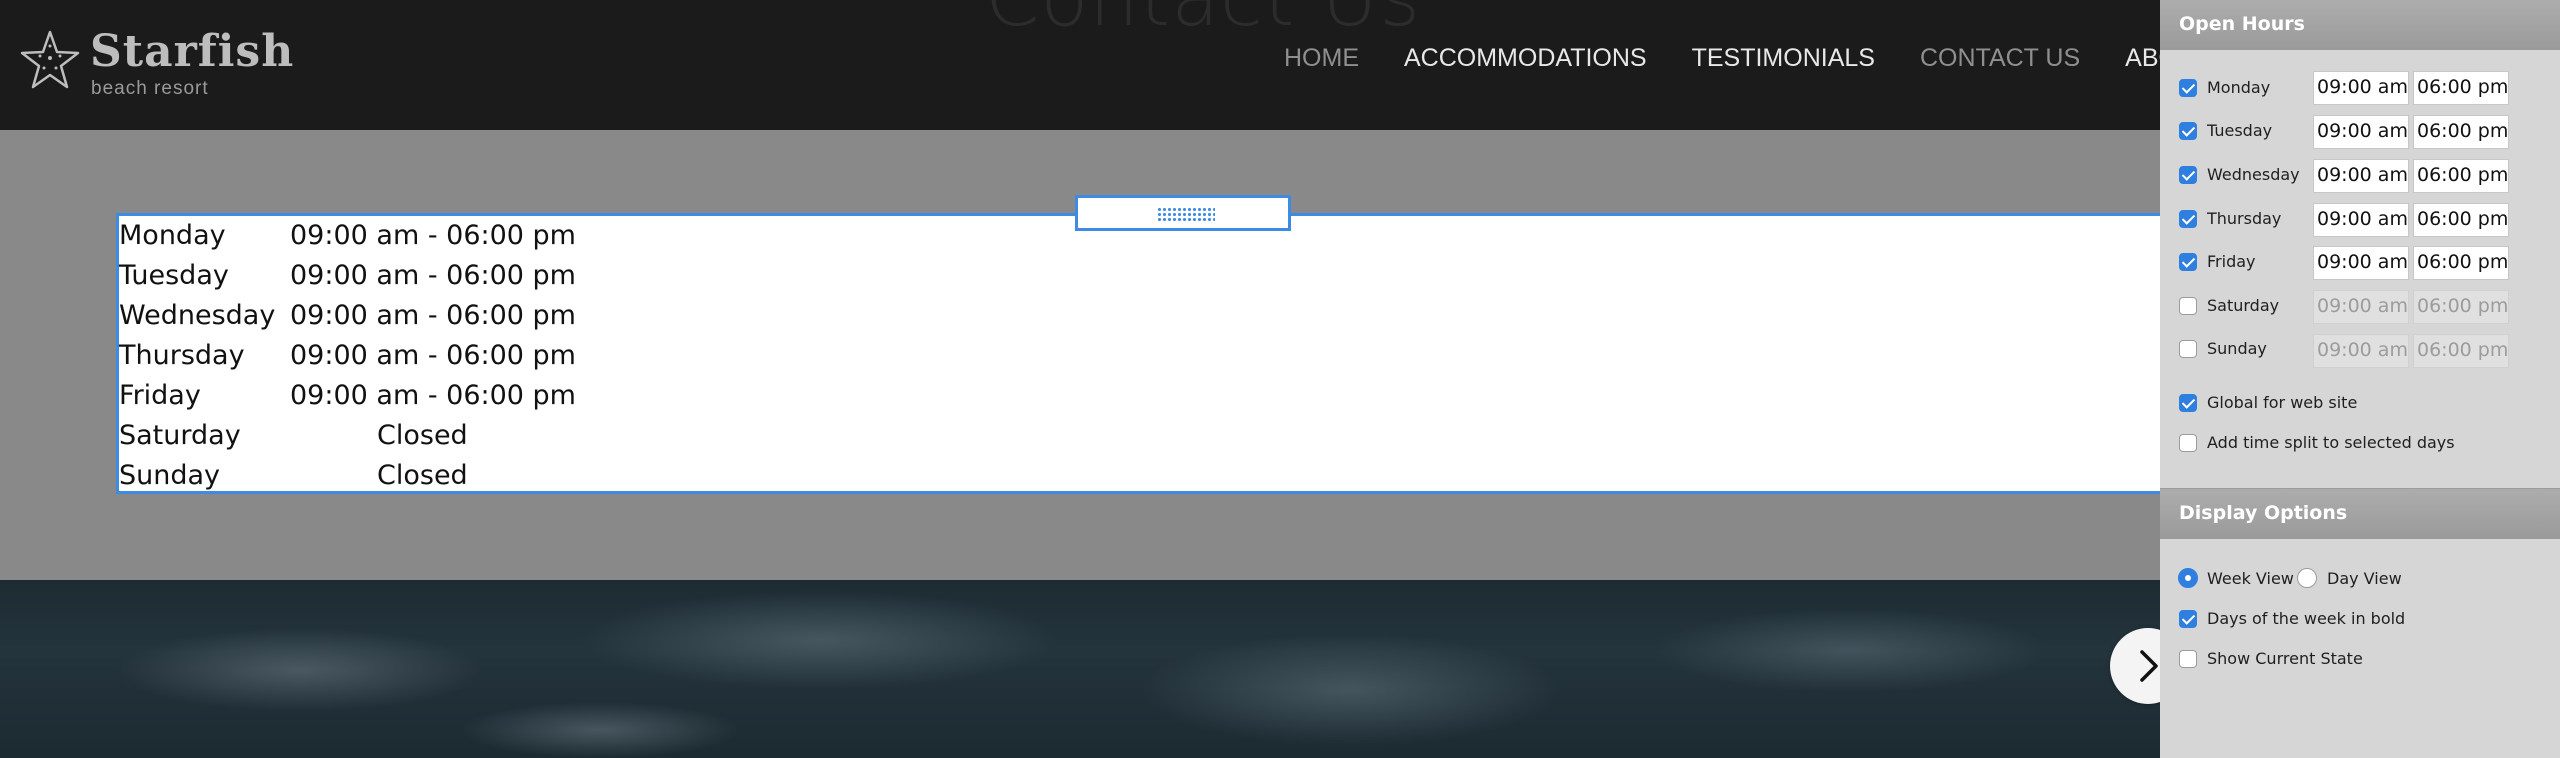 The image size is (2560, 758). What do you see at coordinates (197, 315) in the screenshot?
I see `day-name: Wednesday` at bounding box center [197, 315].